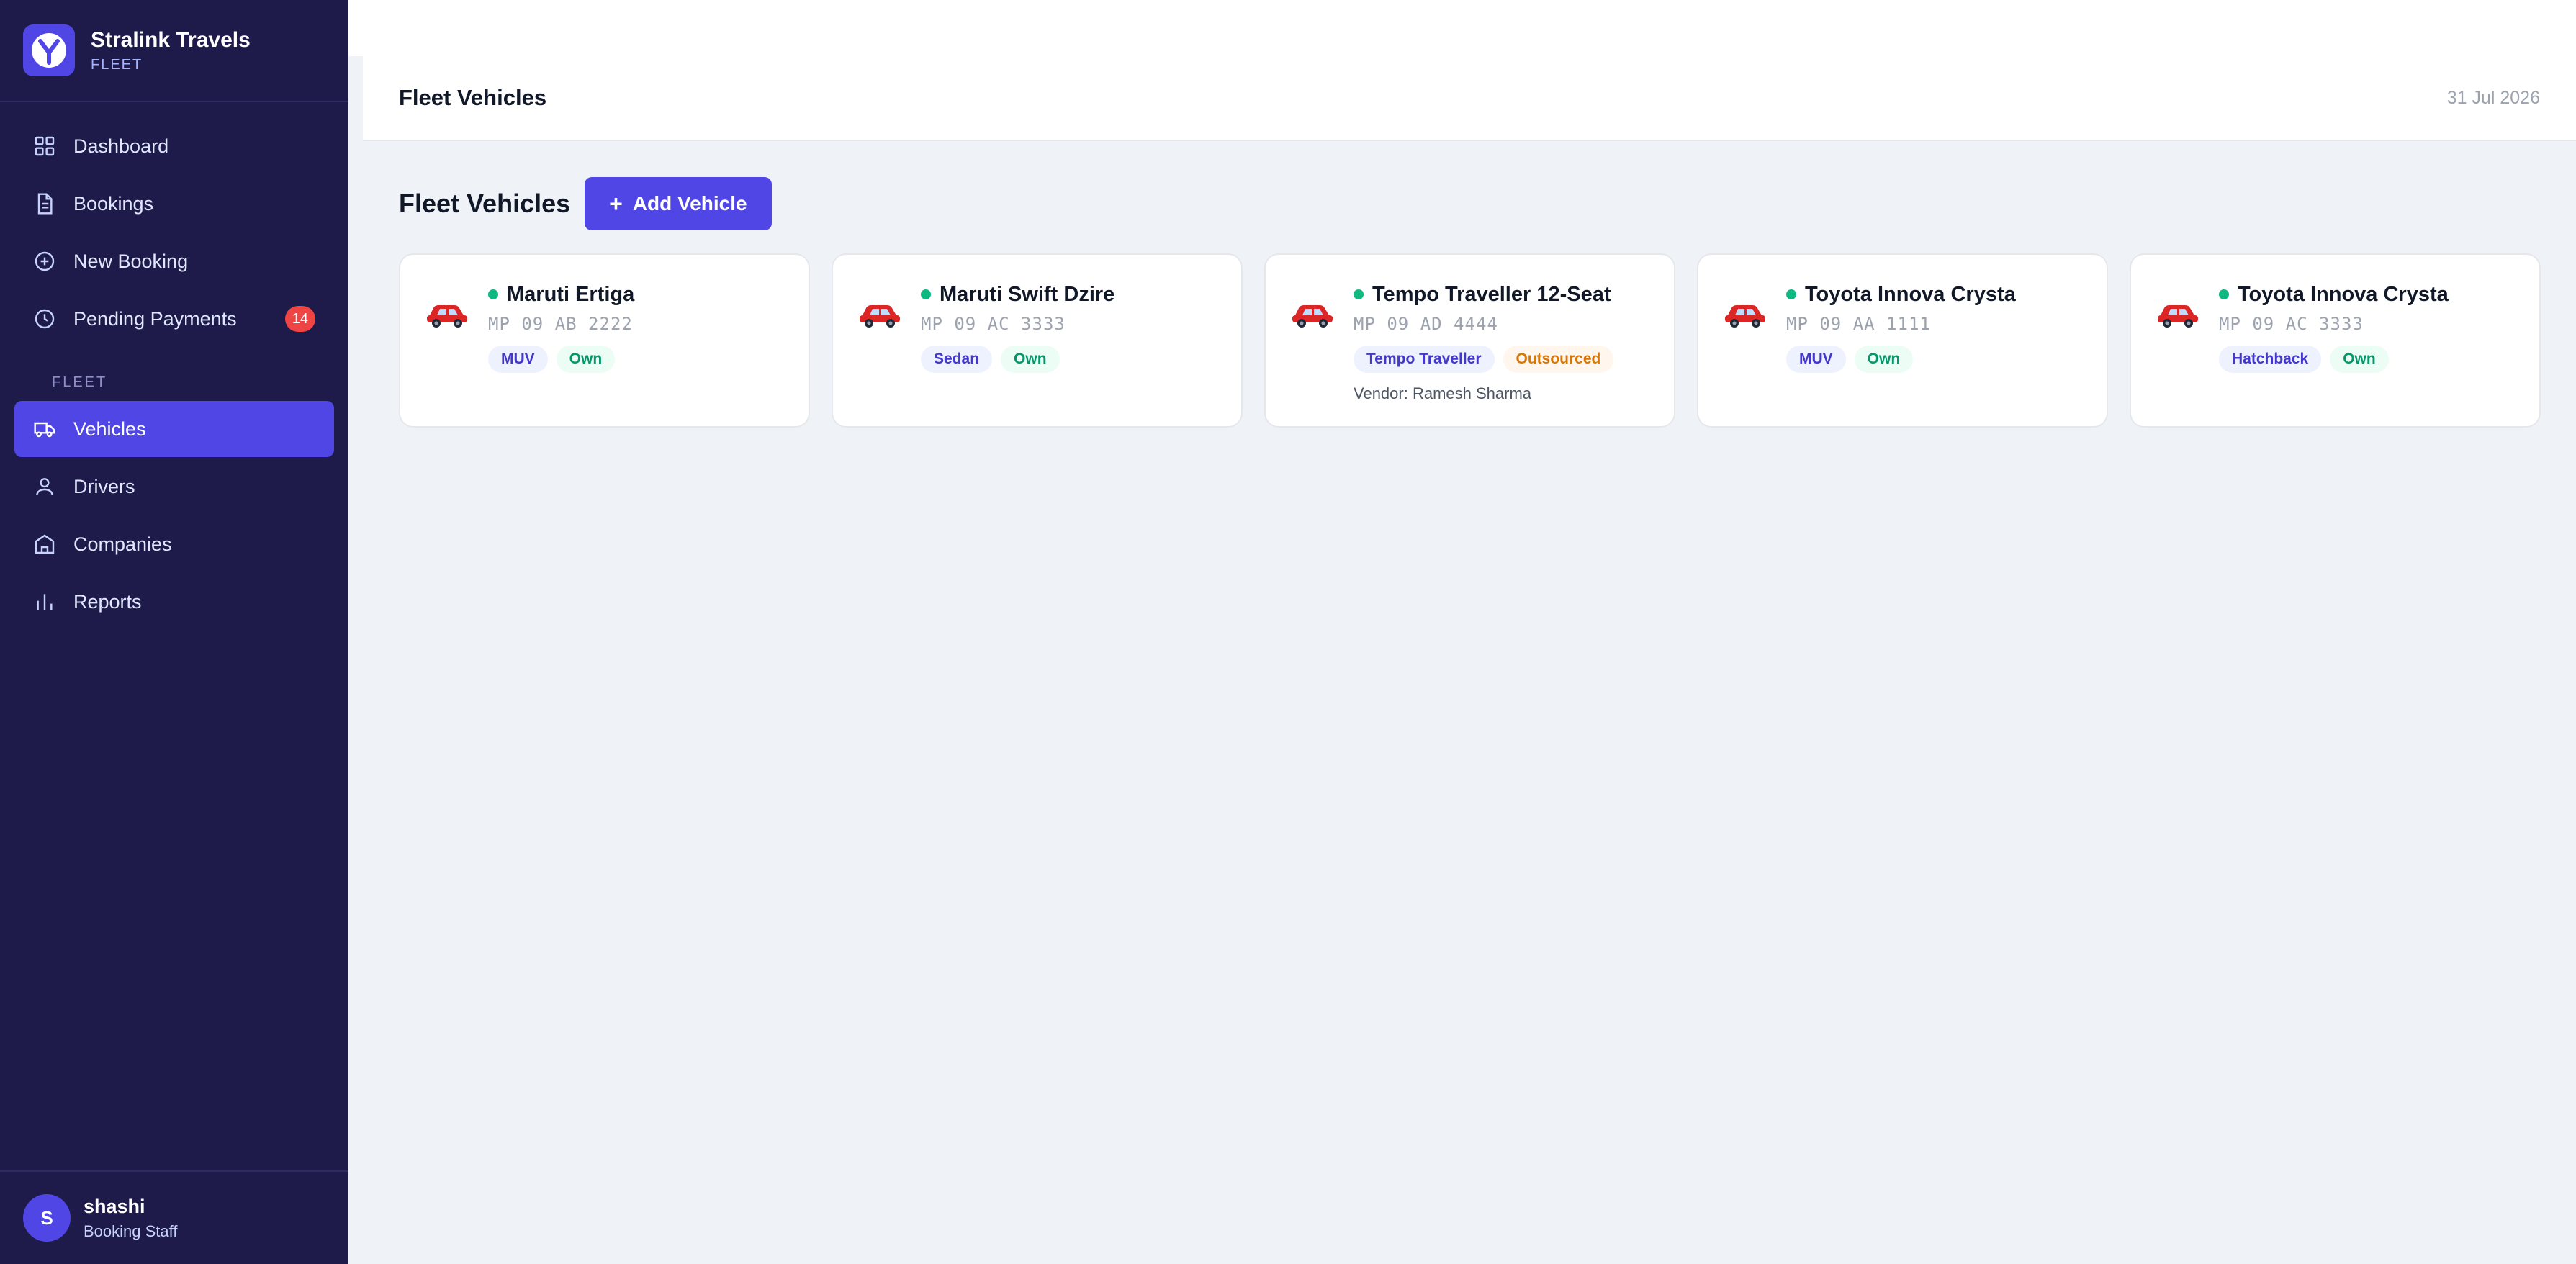  What do you see at coordinates (113, 203) in the screenshot?
I see `sidebar-item-label: Bookings` at bounding box center [113, 203].